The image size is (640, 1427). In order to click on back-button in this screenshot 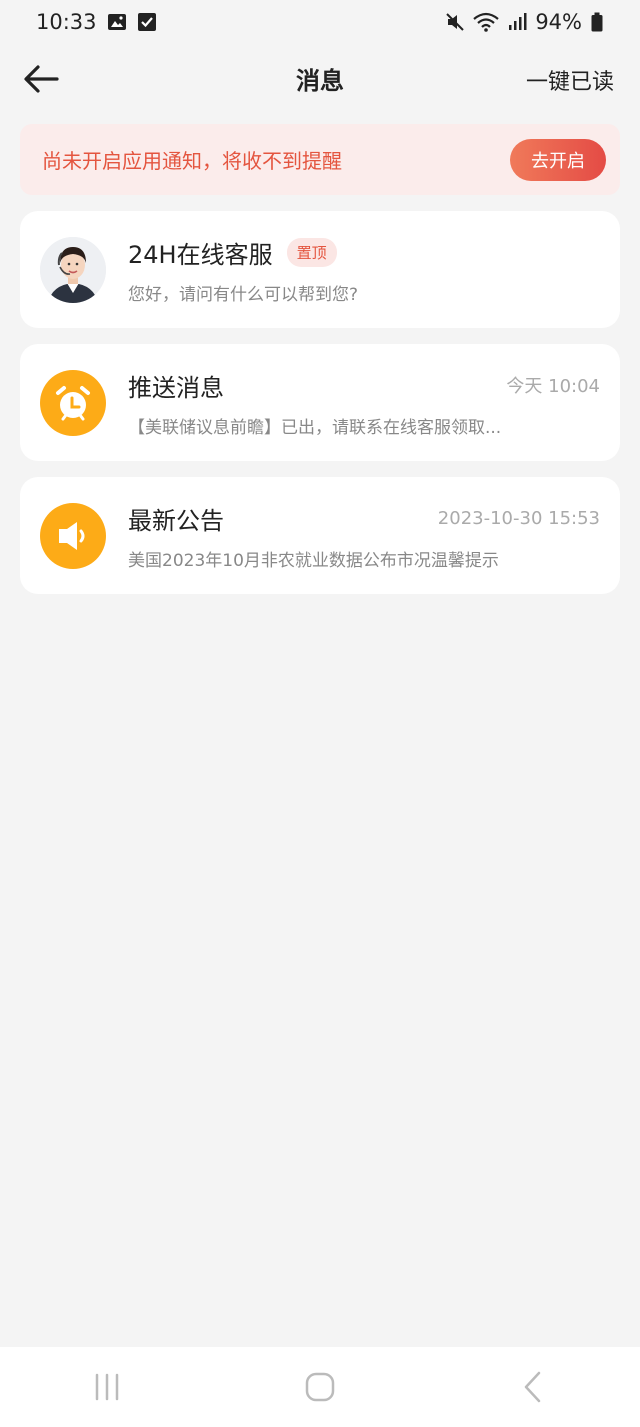, I will do `click(41, 79)`.